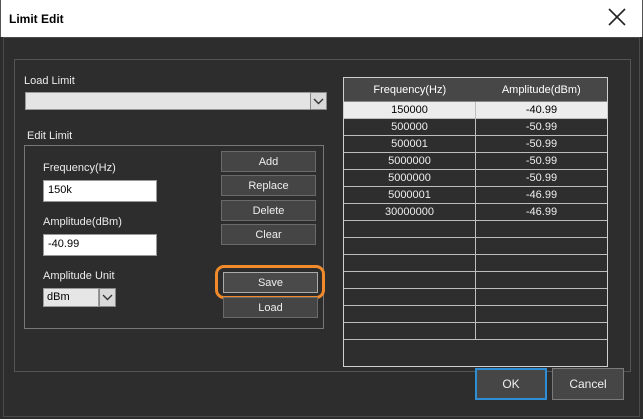  I want to click on amplitude-unit-dropdown-button, so click(107, 297).